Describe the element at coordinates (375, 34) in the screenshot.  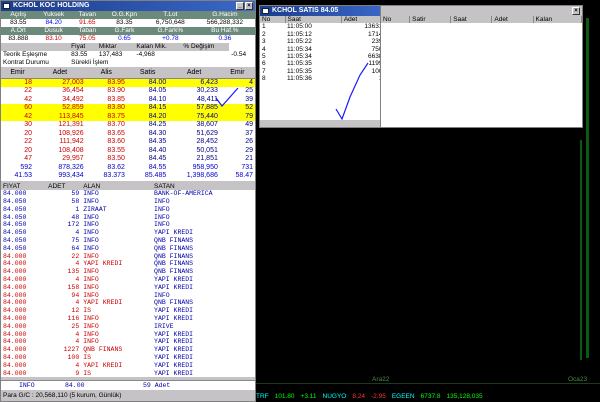
I see `sell-cell: 1714` at that location.